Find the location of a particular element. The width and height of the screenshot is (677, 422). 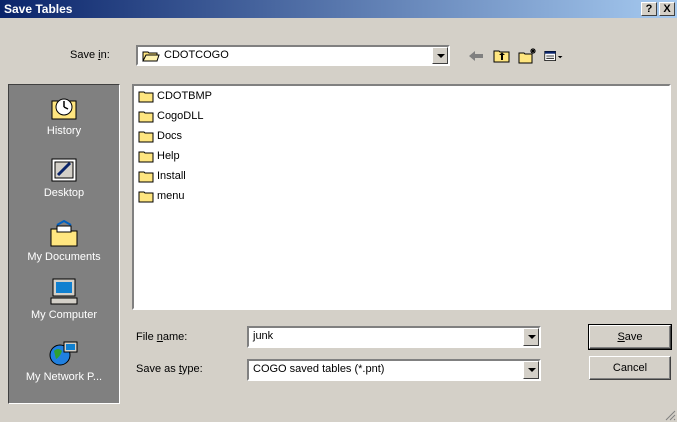

save-as-type-dropdown: COGO saved tables (*.pnt) is located at coordinates (394, 370).